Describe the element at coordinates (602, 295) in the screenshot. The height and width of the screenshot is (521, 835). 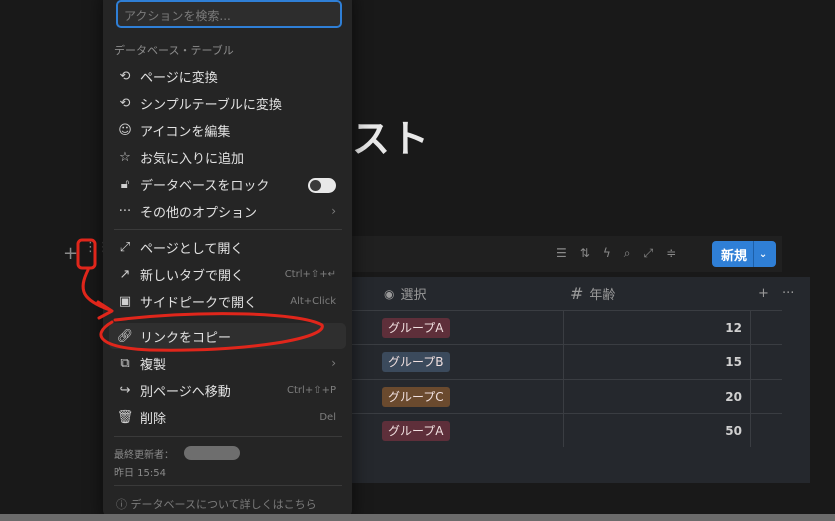
I see `column-label: 年齢` at that location.